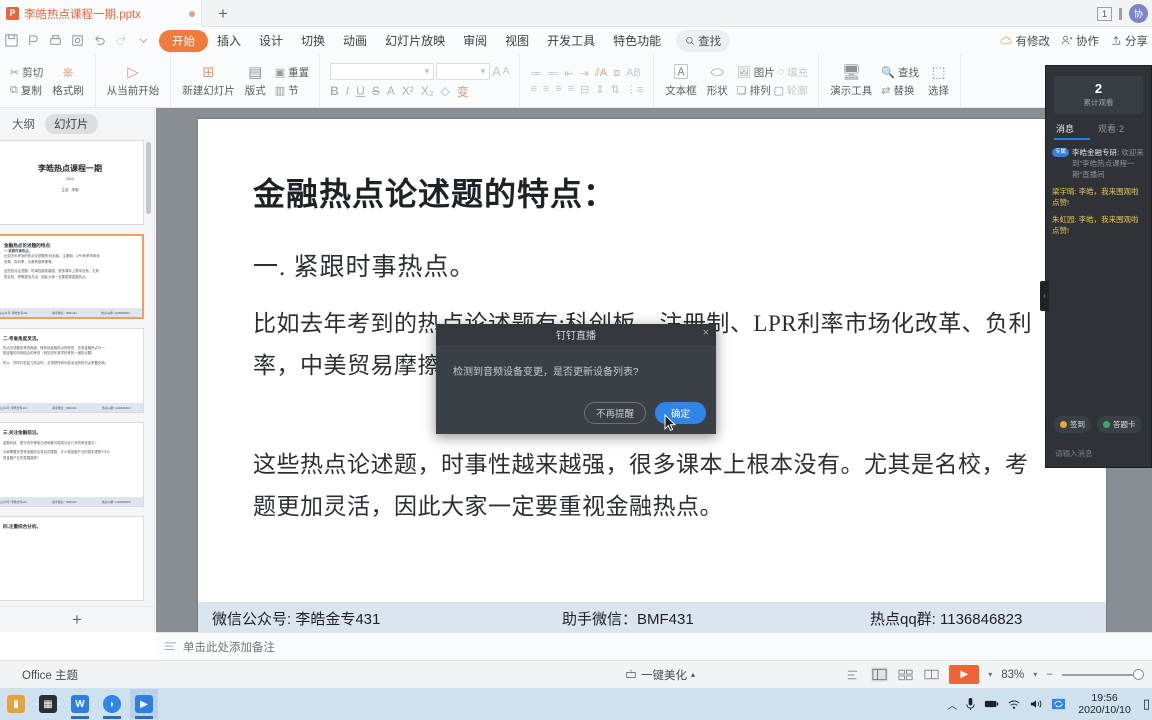  Describe the element at coordinates (1138, 674) in the screenshot. I see `zoom-slider-knob` at that location.